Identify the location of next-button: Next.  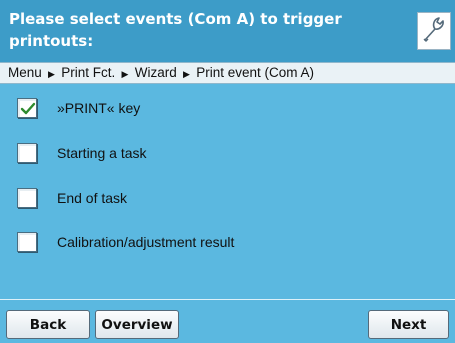
(408, 324).